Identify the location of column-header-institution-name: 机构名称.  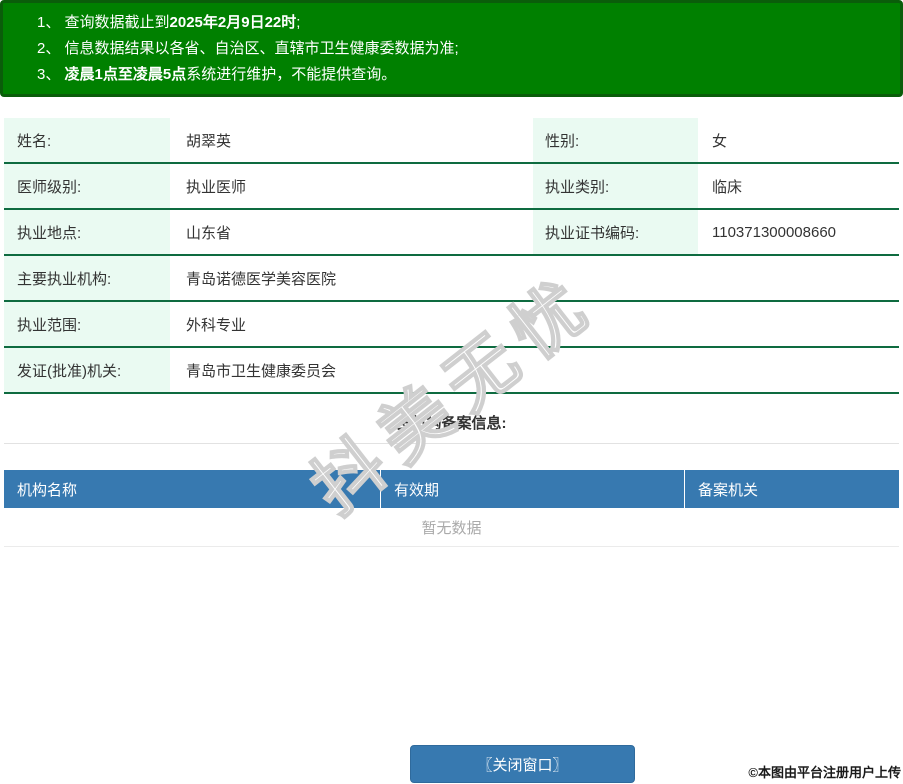
(47, 490).